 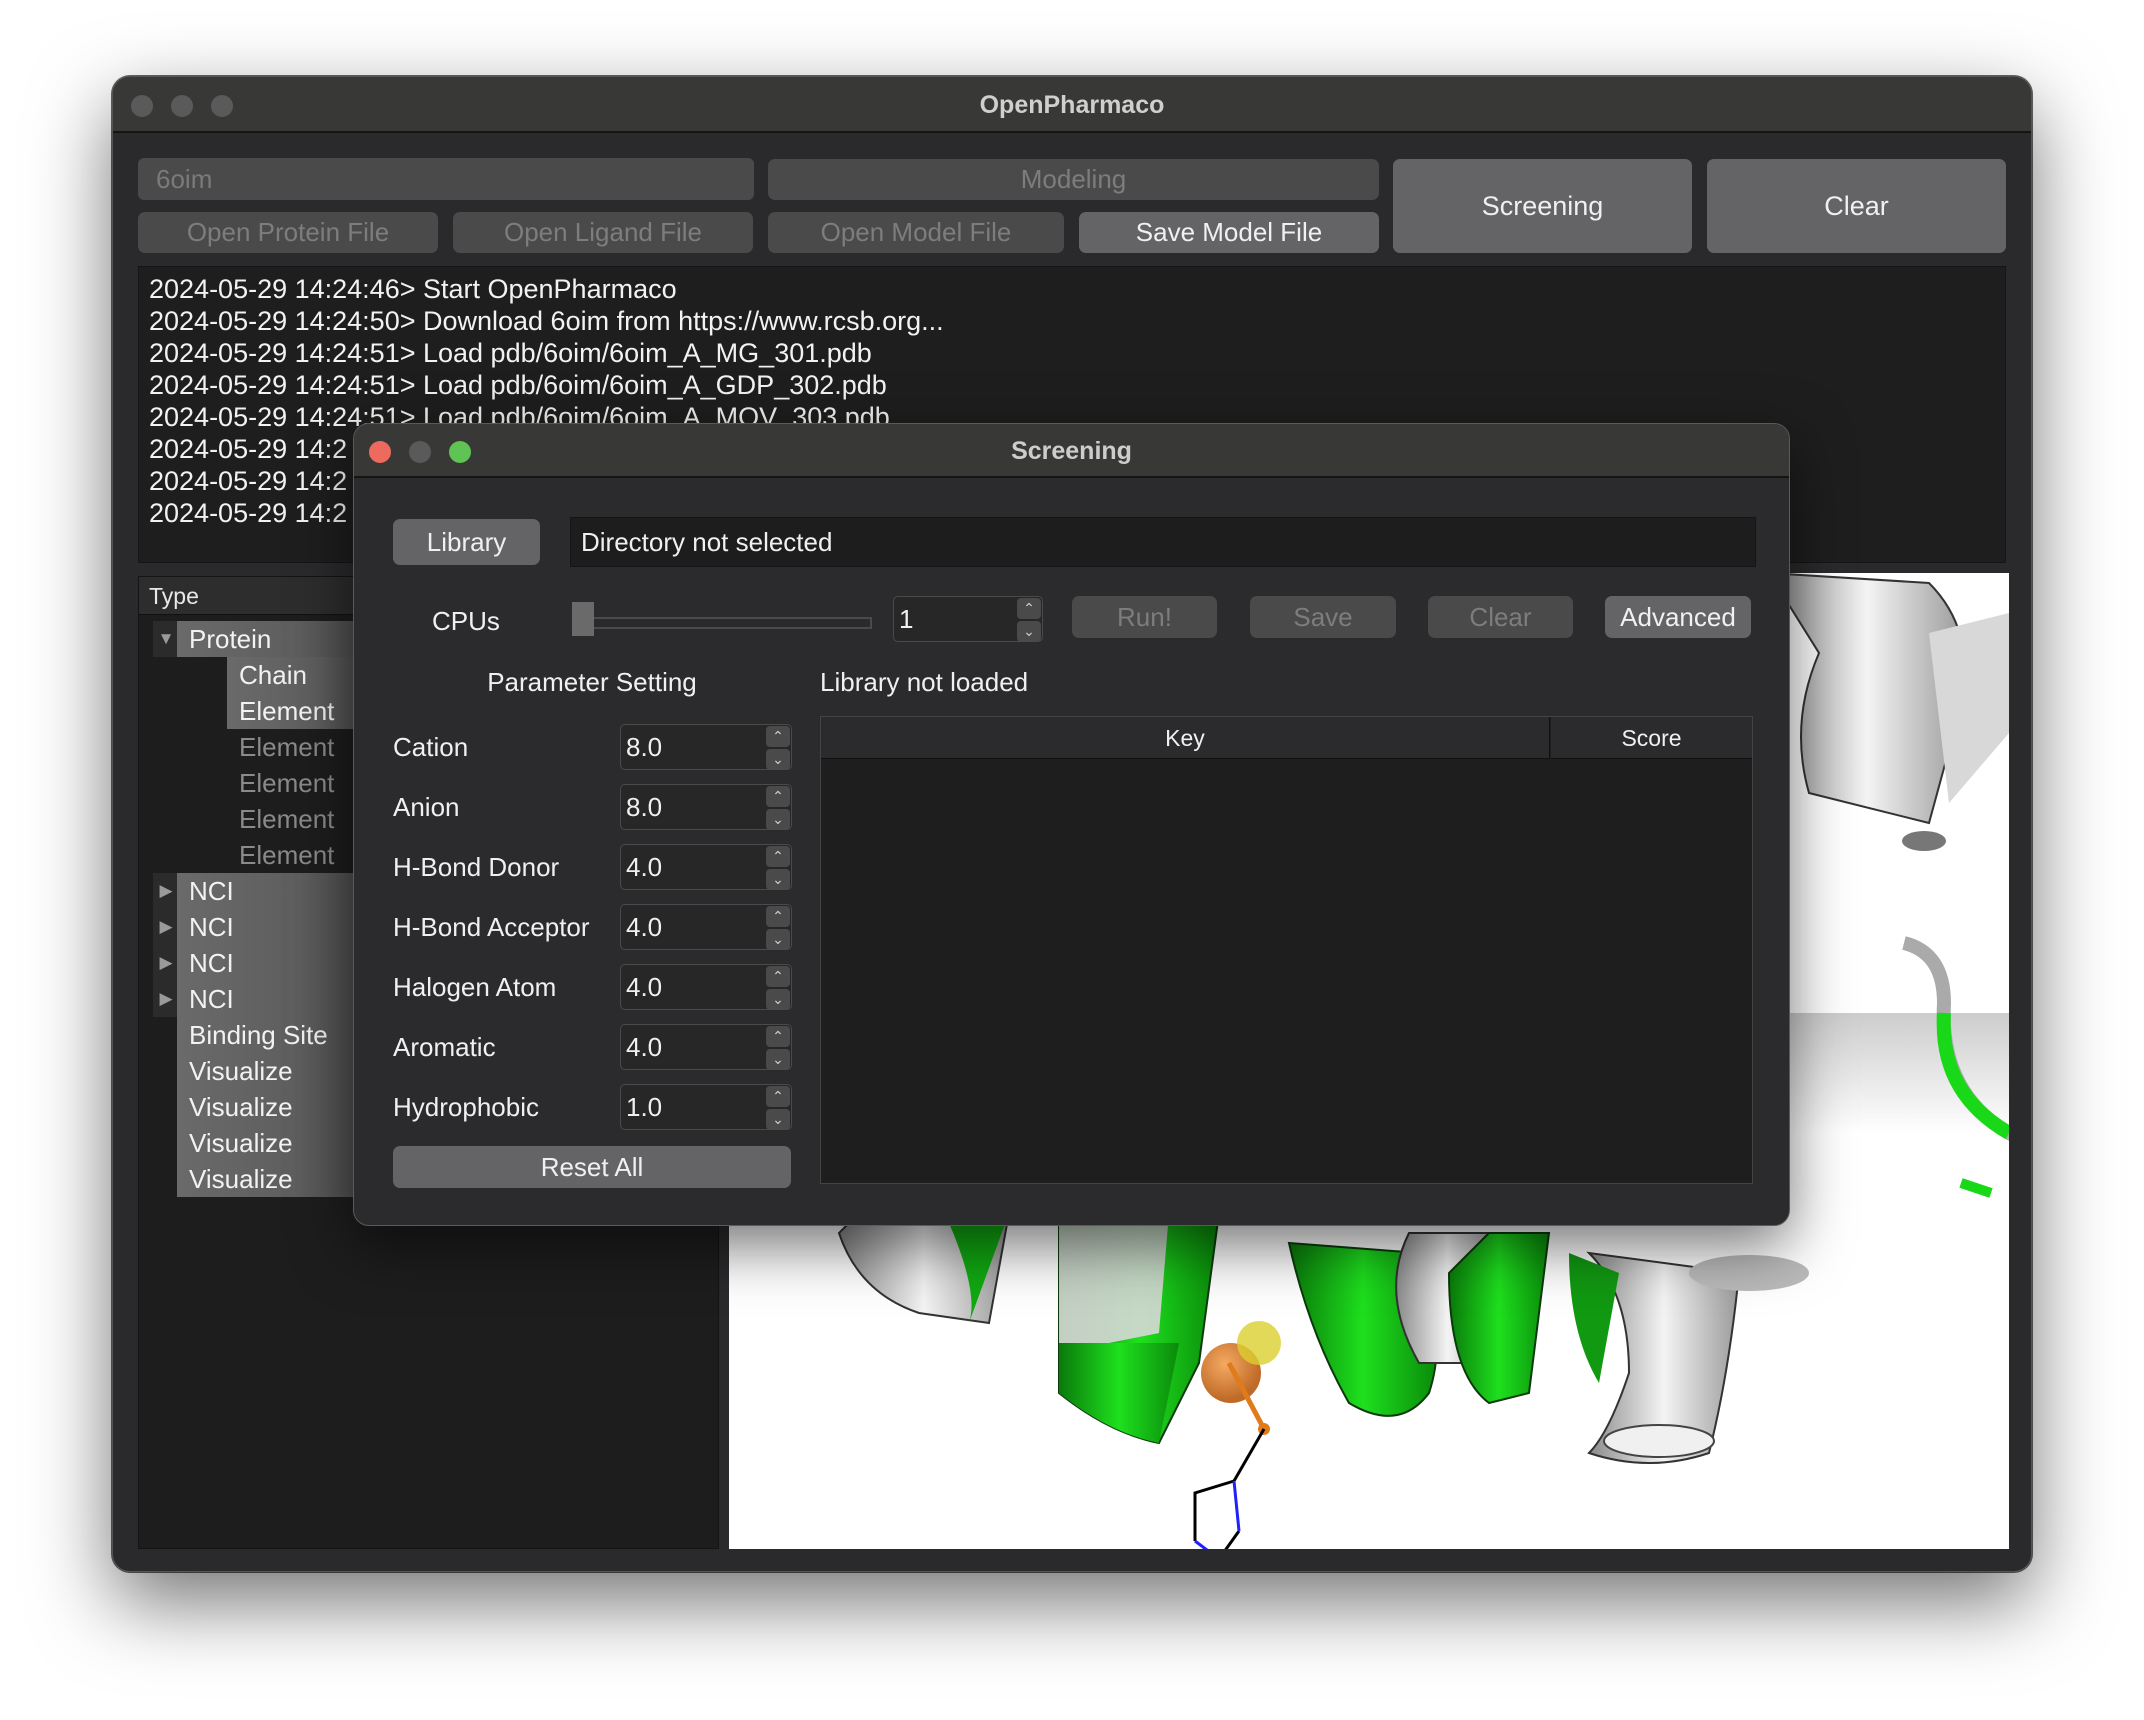 I want to click on cpus-slider-handle, so click(x=583, y=619).